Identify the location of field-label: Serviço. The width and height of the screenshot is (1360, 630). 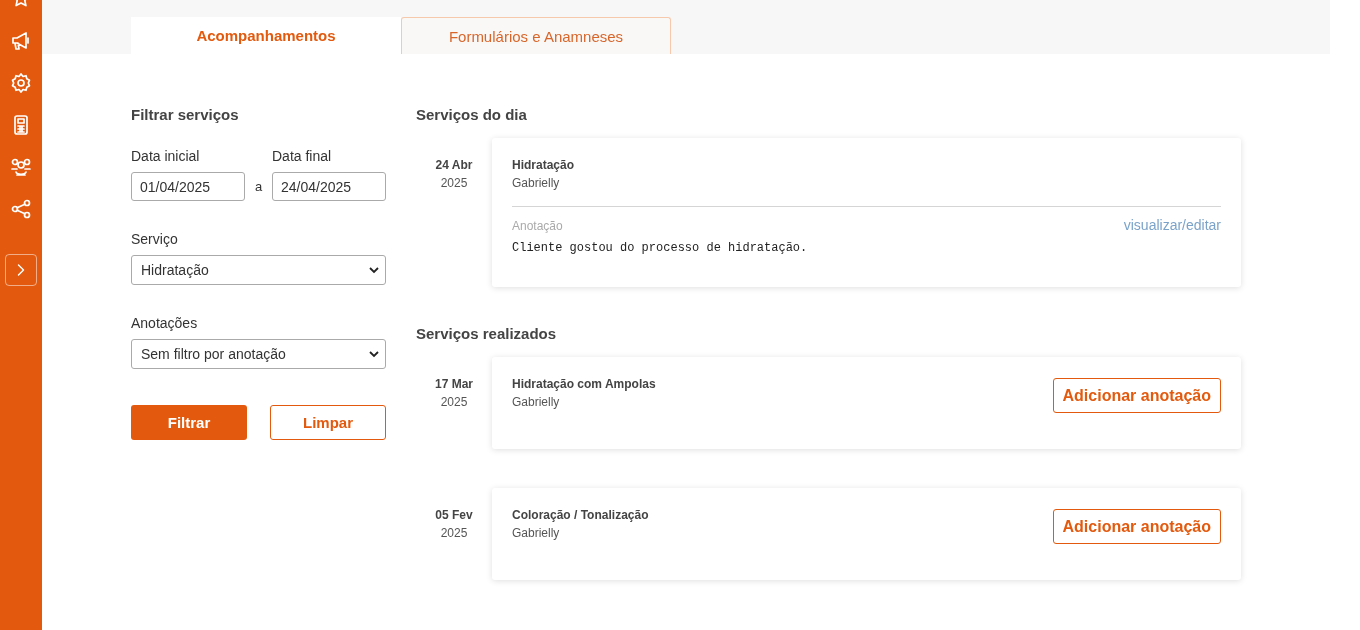
(155, 239).